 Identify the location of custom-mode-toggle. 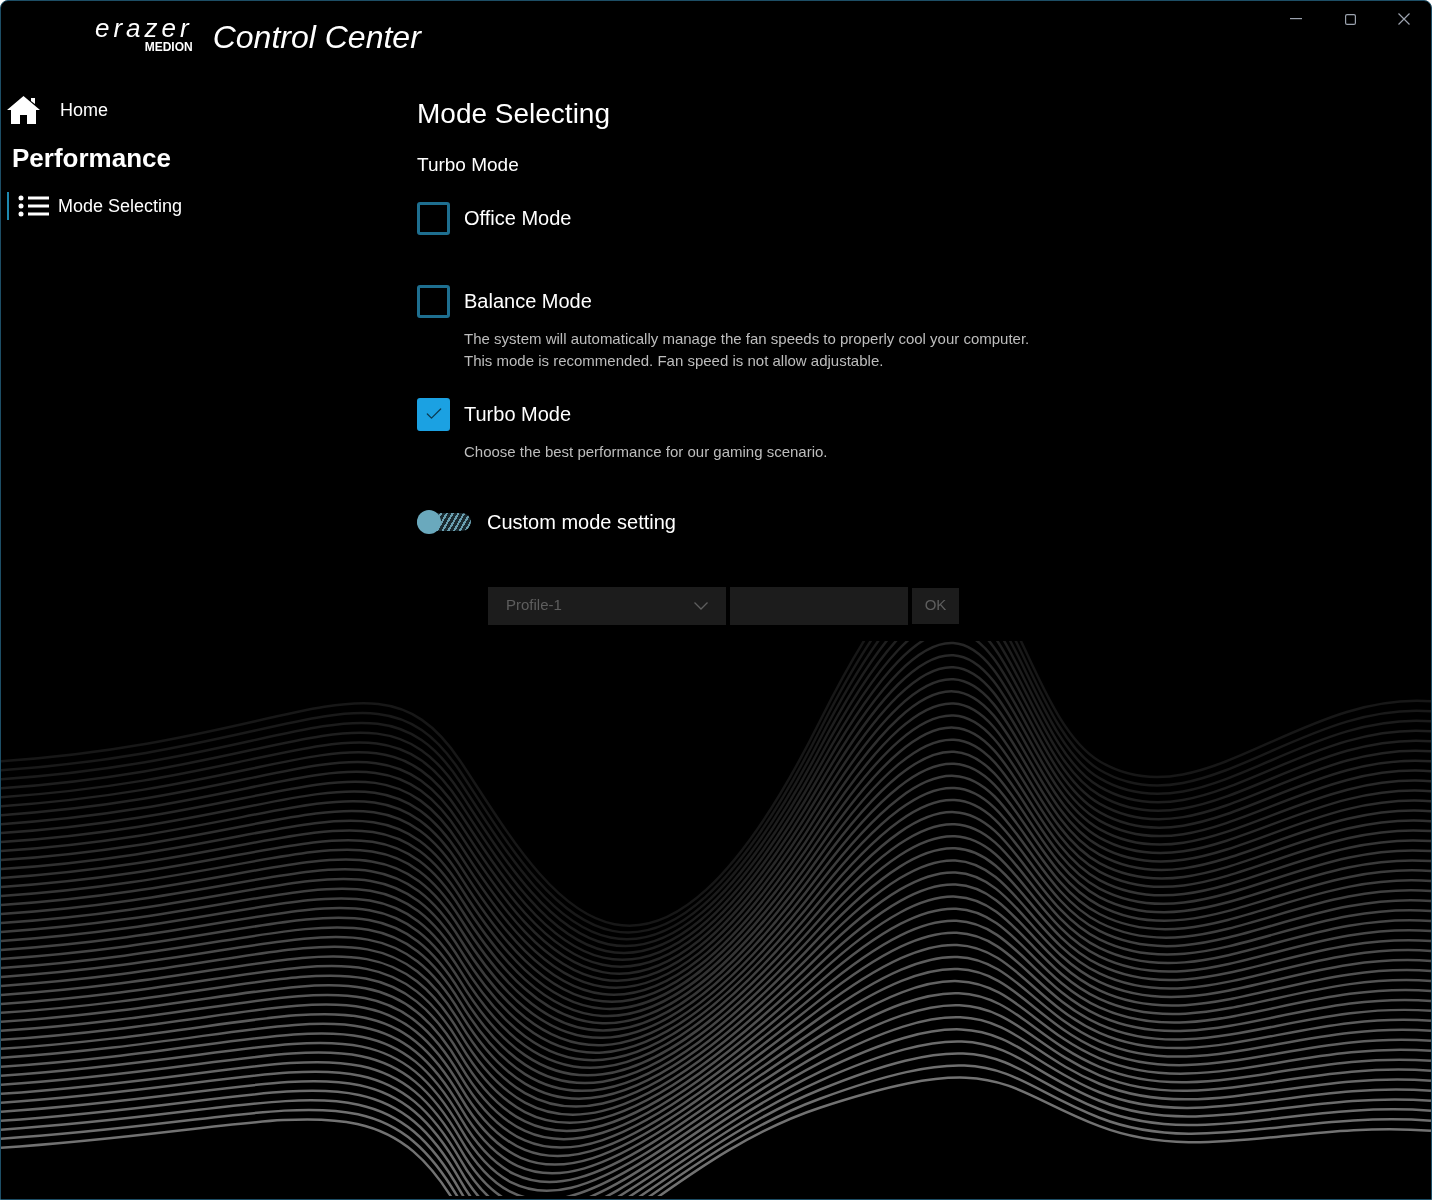
(444, 521).